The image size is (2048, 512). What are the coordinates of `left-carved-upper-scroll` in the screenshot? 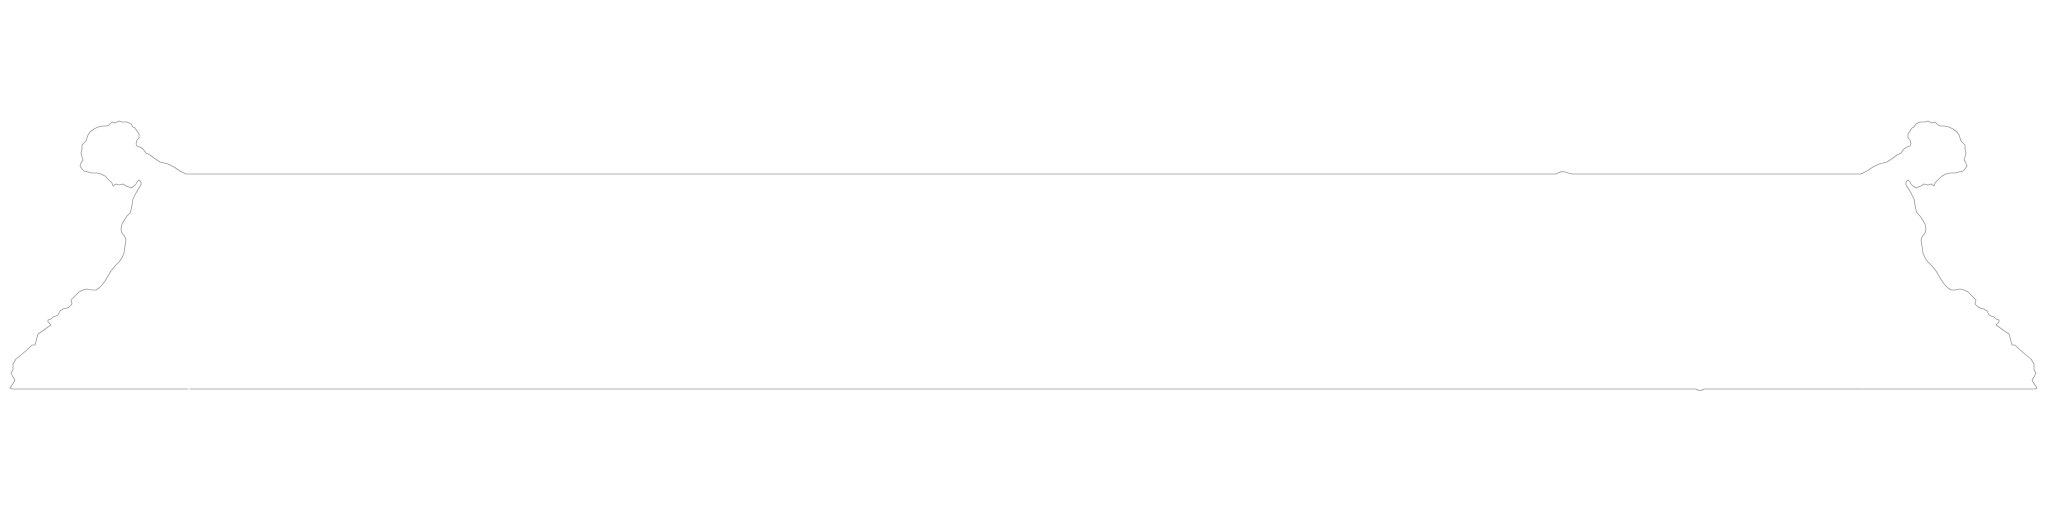 It's located at (99, 255).